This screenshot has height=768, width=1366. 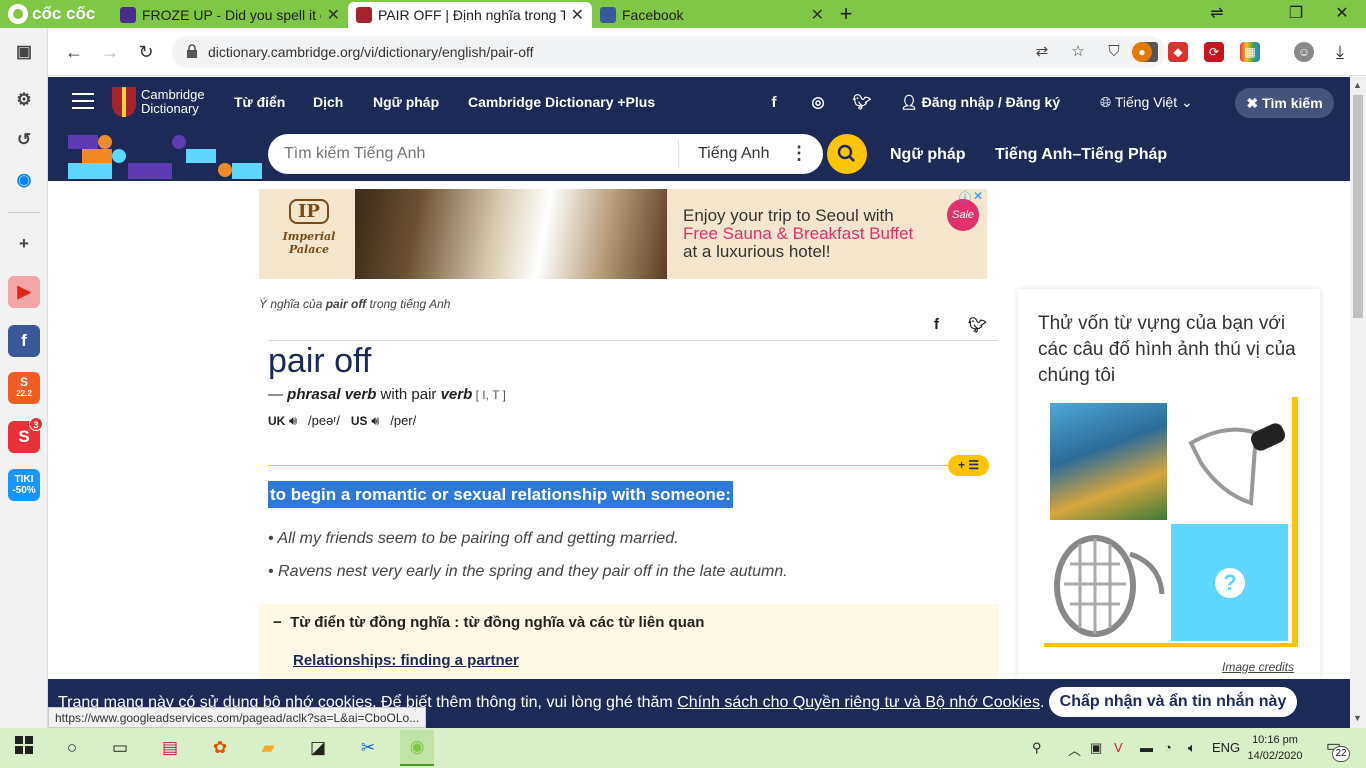 What do you see at coordinates (1096, 748) in the screenshot?
I see `tray-app-icon: ▣` at bounding box center [1096, 748].